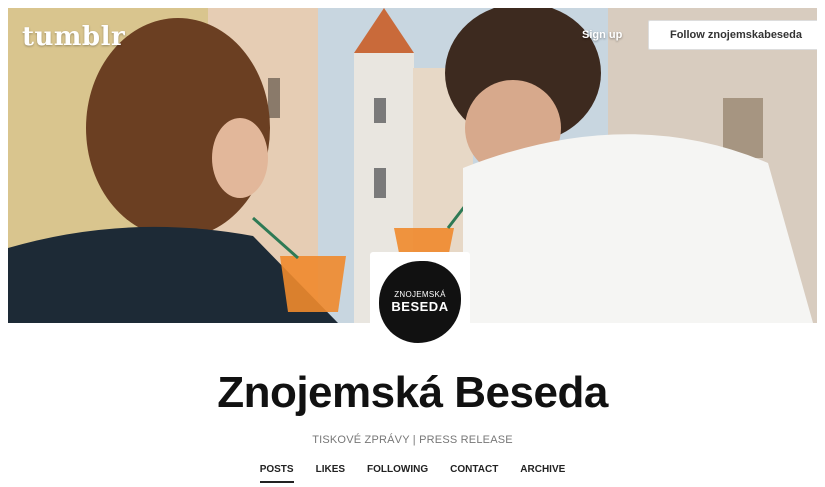  Describe the element at coordinates (420, 294) in the screenshot. I see `avatar-text-top: ZNOJEMSKÁ` at that location.